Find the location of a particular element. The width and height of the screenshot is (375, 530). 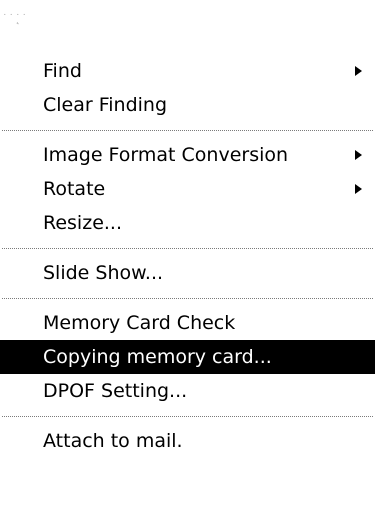

menu-item-label: Memory Card Check is located at coordinates (139, 323).